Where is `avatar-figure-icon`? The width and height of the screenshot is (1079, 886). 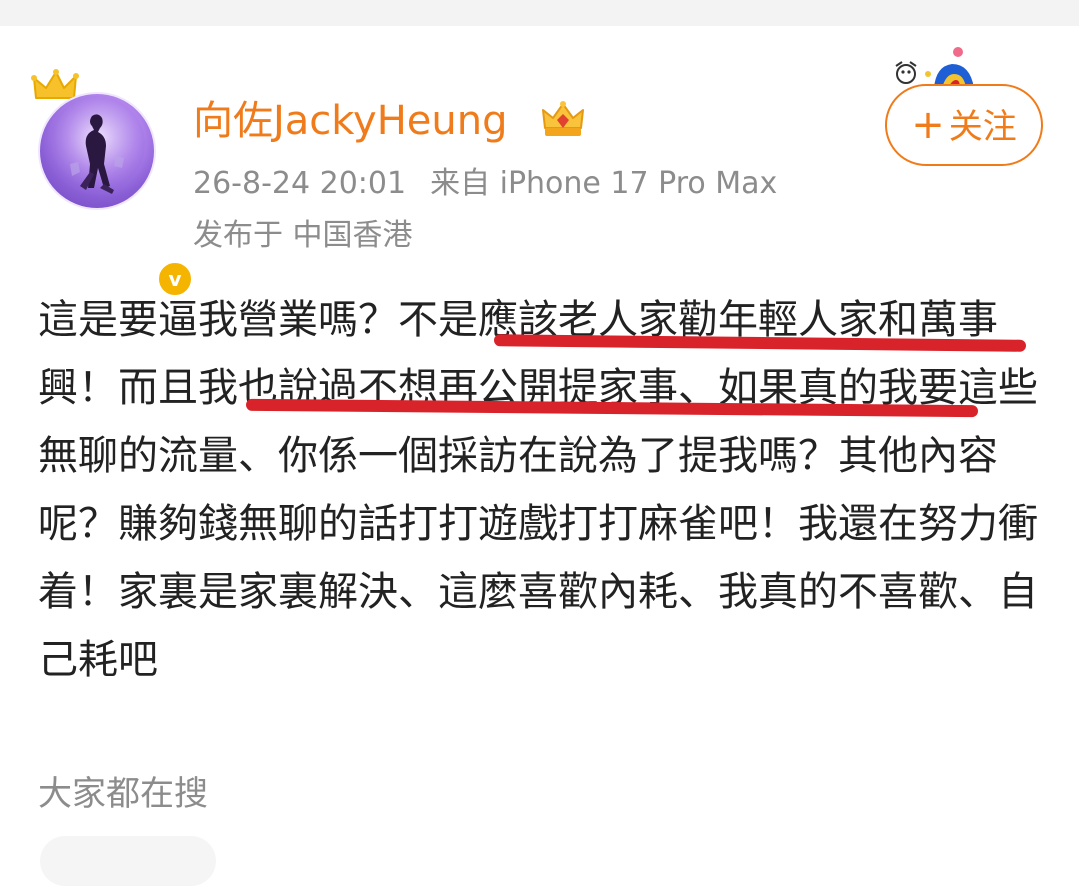
avatar-figure-icon is located at coordinates (97, 145).